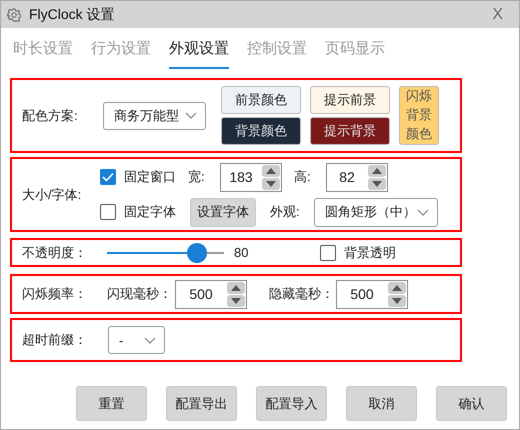  Describe the element at coordinates (52, 195) in the screenshot. I see `field-label: 大小/字体:` at that location.